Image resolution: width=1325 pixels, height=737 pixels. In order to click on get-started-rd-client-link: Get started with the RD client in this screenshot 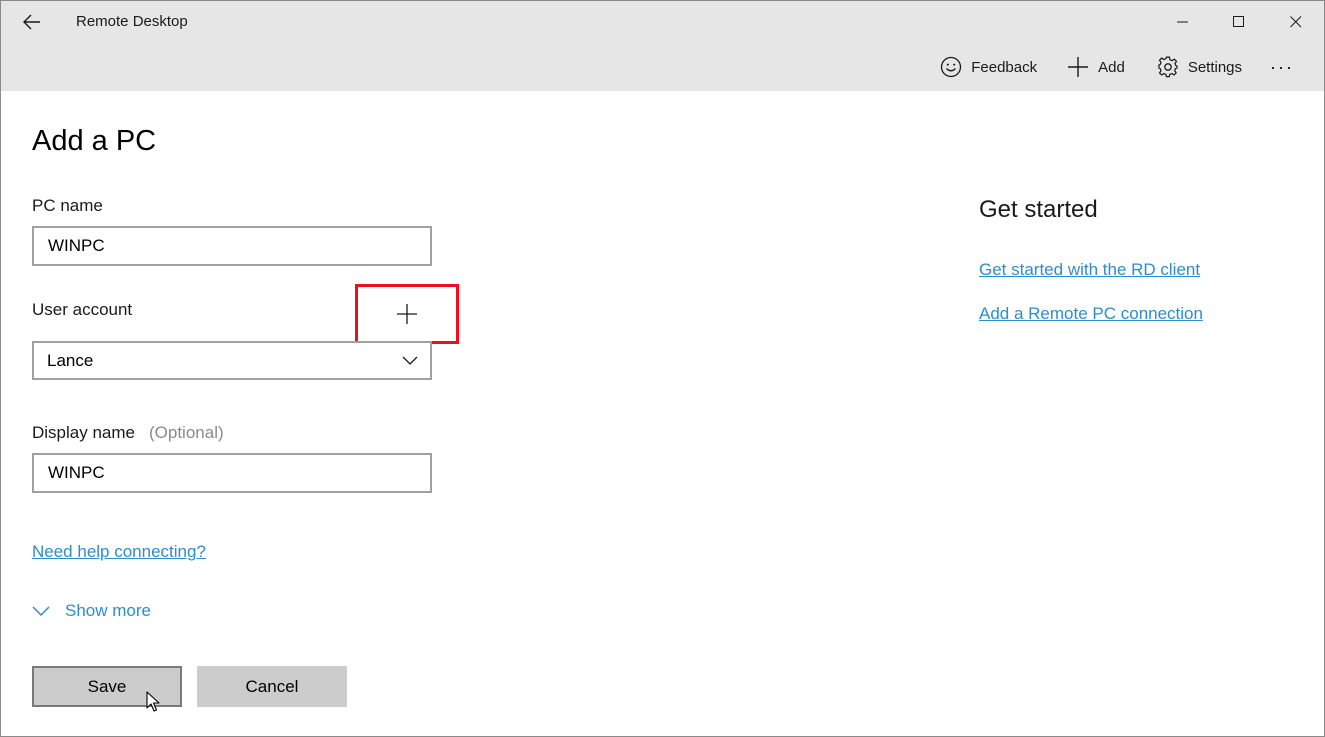, I will do `click(1089, 270)`.